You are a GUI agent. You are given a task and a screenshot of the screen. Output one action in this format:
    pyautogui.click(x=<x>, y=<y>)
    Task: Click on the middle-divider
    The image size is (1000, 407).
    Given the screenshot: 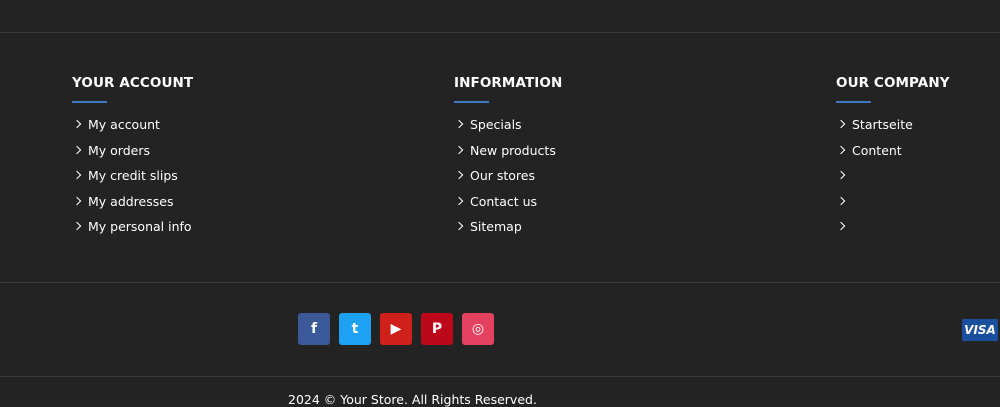 What is the action you would take?
    pyautogui.click(x=500, y=282)
    